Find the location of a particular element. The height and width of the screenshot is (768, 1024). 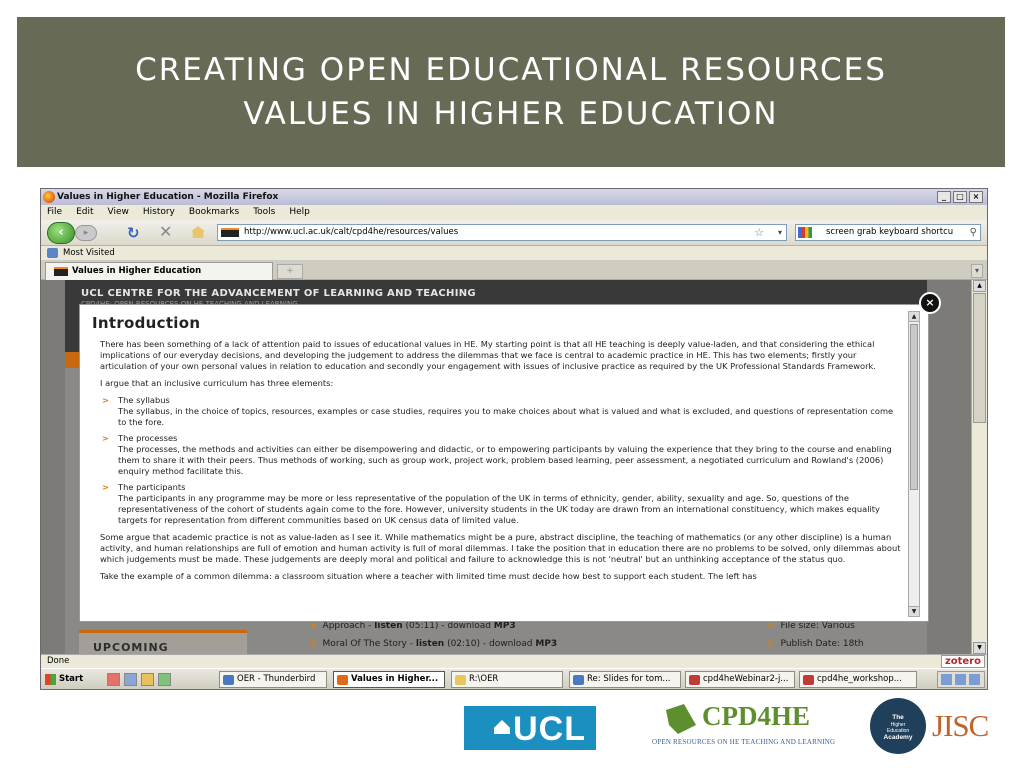

maximize-button: □ is located at coordinates (960, 197).